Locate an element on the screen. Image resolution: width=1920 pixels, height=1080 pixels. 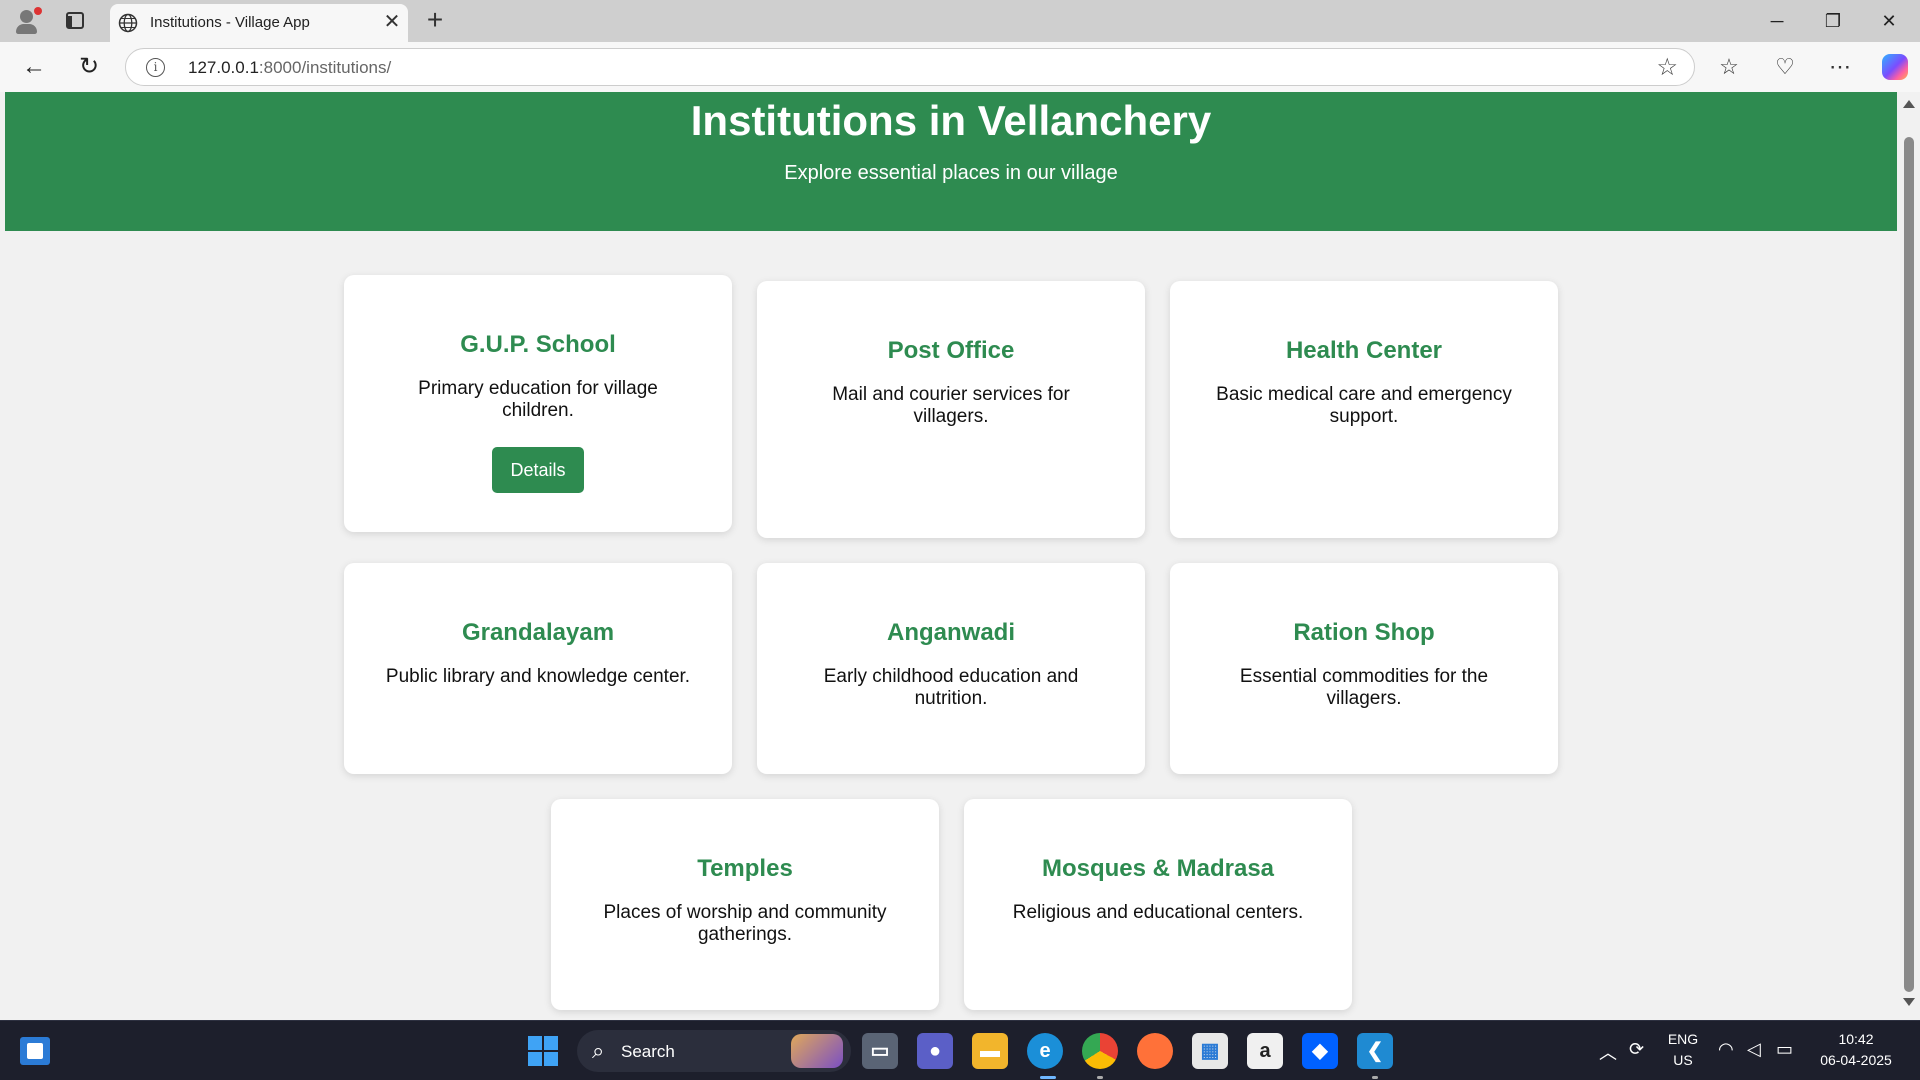
card-description: Primary education for village children. is located at coordinates (538, 399).